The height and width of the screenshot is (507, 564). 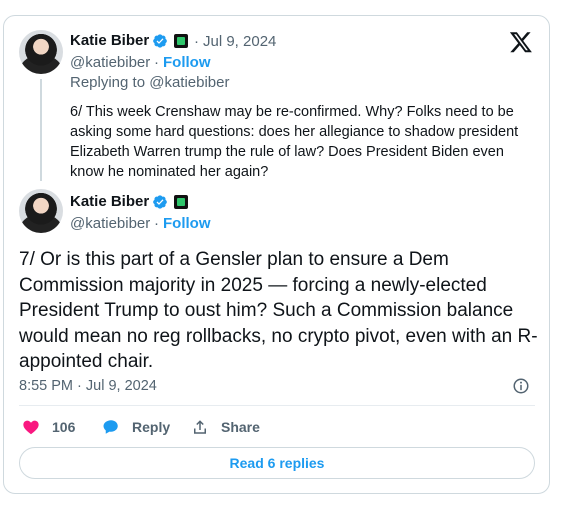 What do you see at coordinates (200, 427) in the screenshot?
I see `share-icon` at bounding box center [200, 427].